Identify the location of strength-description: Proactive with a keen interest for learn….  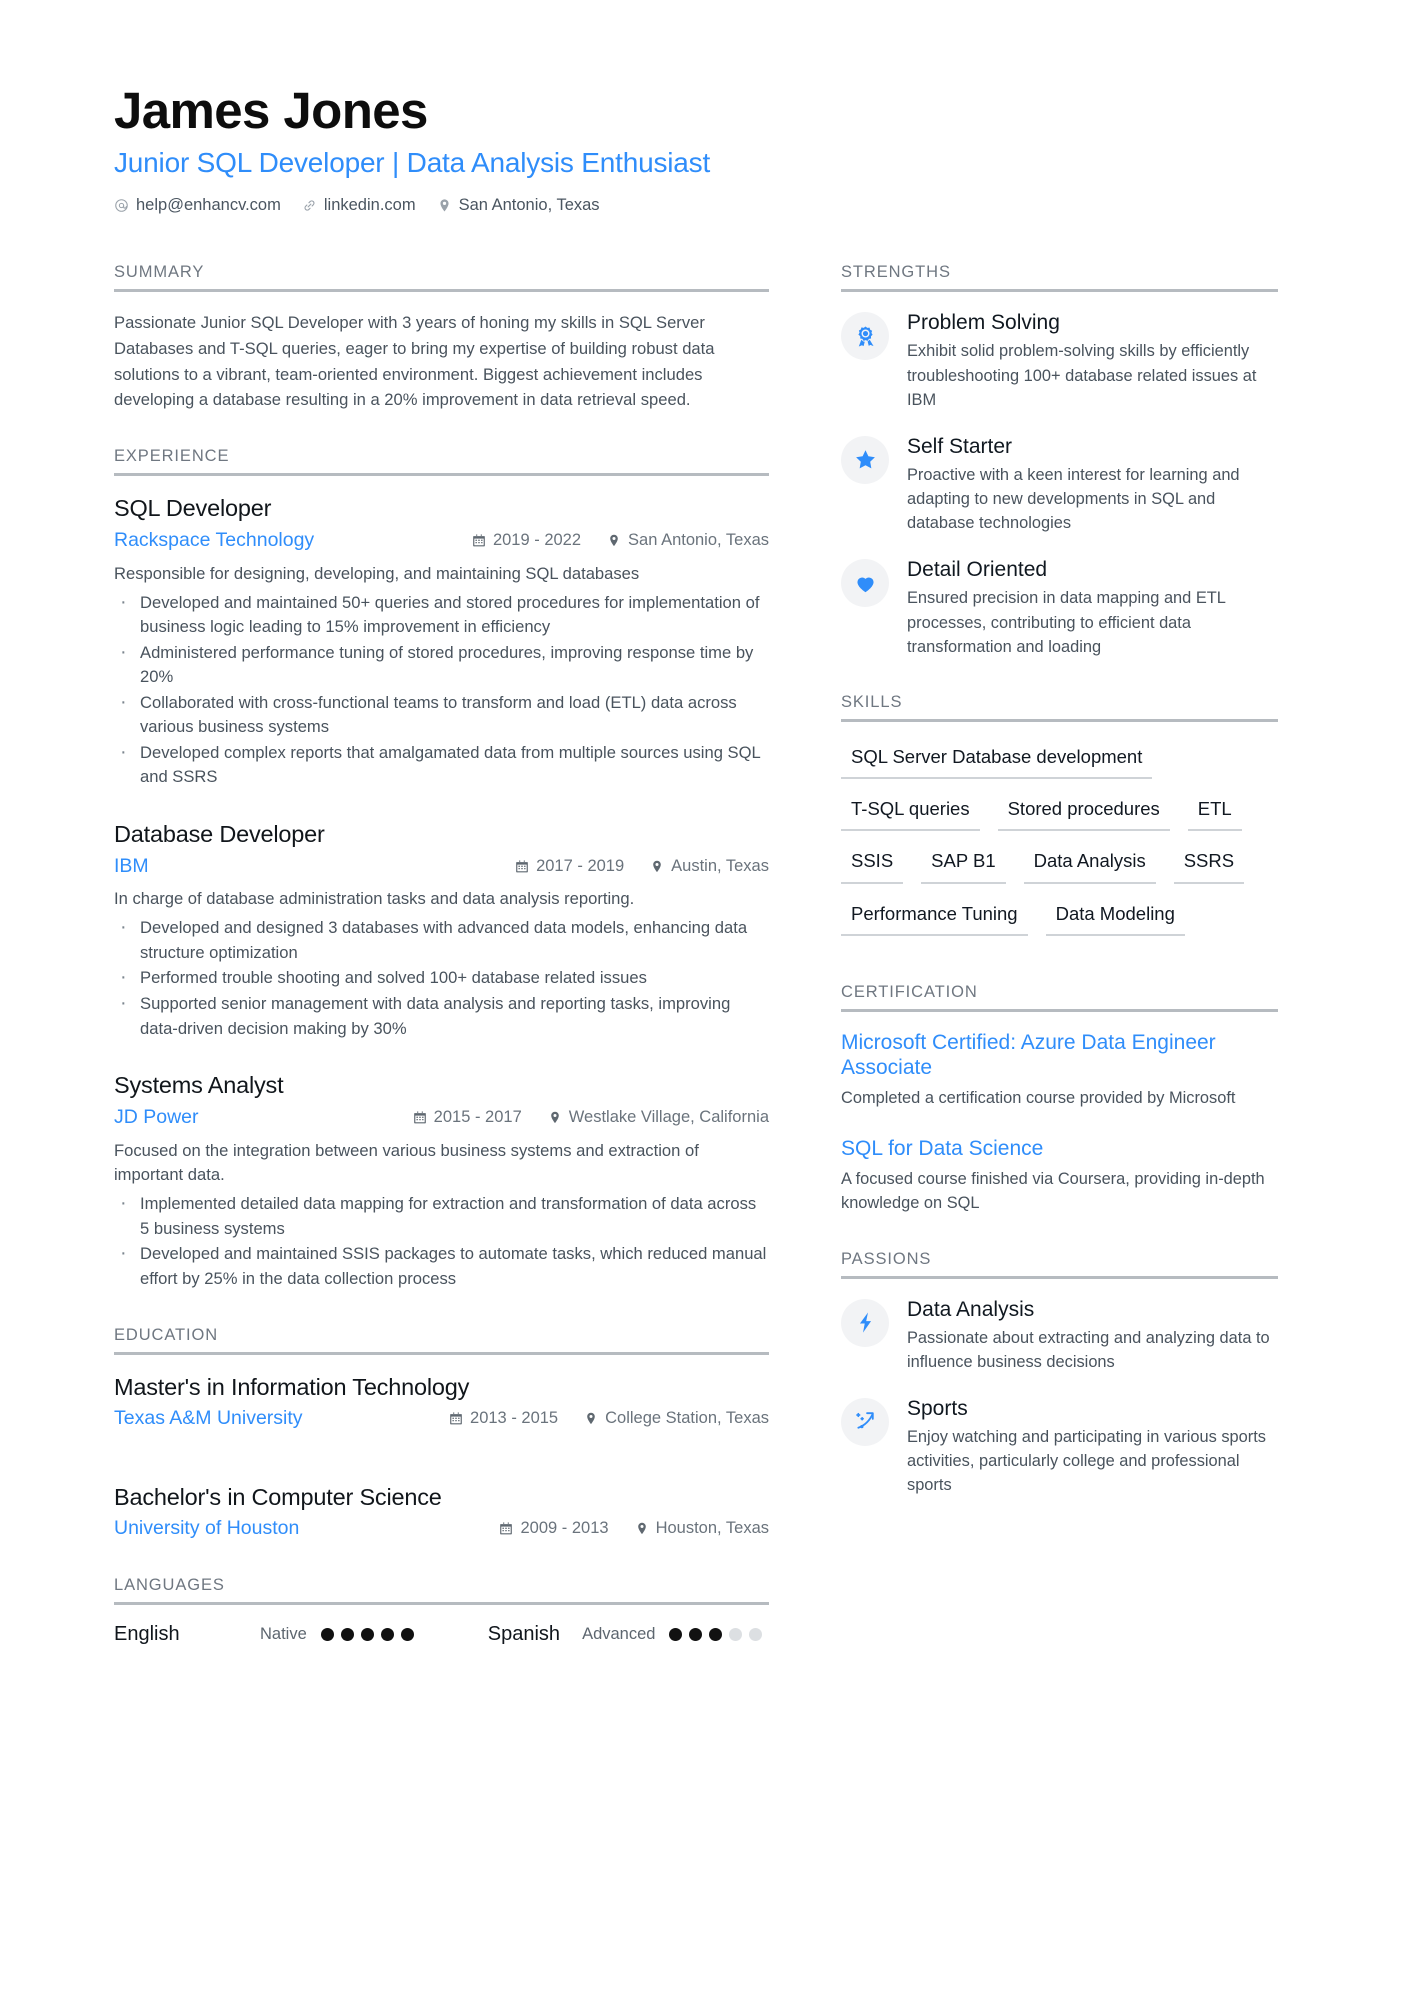
(1073, 499).